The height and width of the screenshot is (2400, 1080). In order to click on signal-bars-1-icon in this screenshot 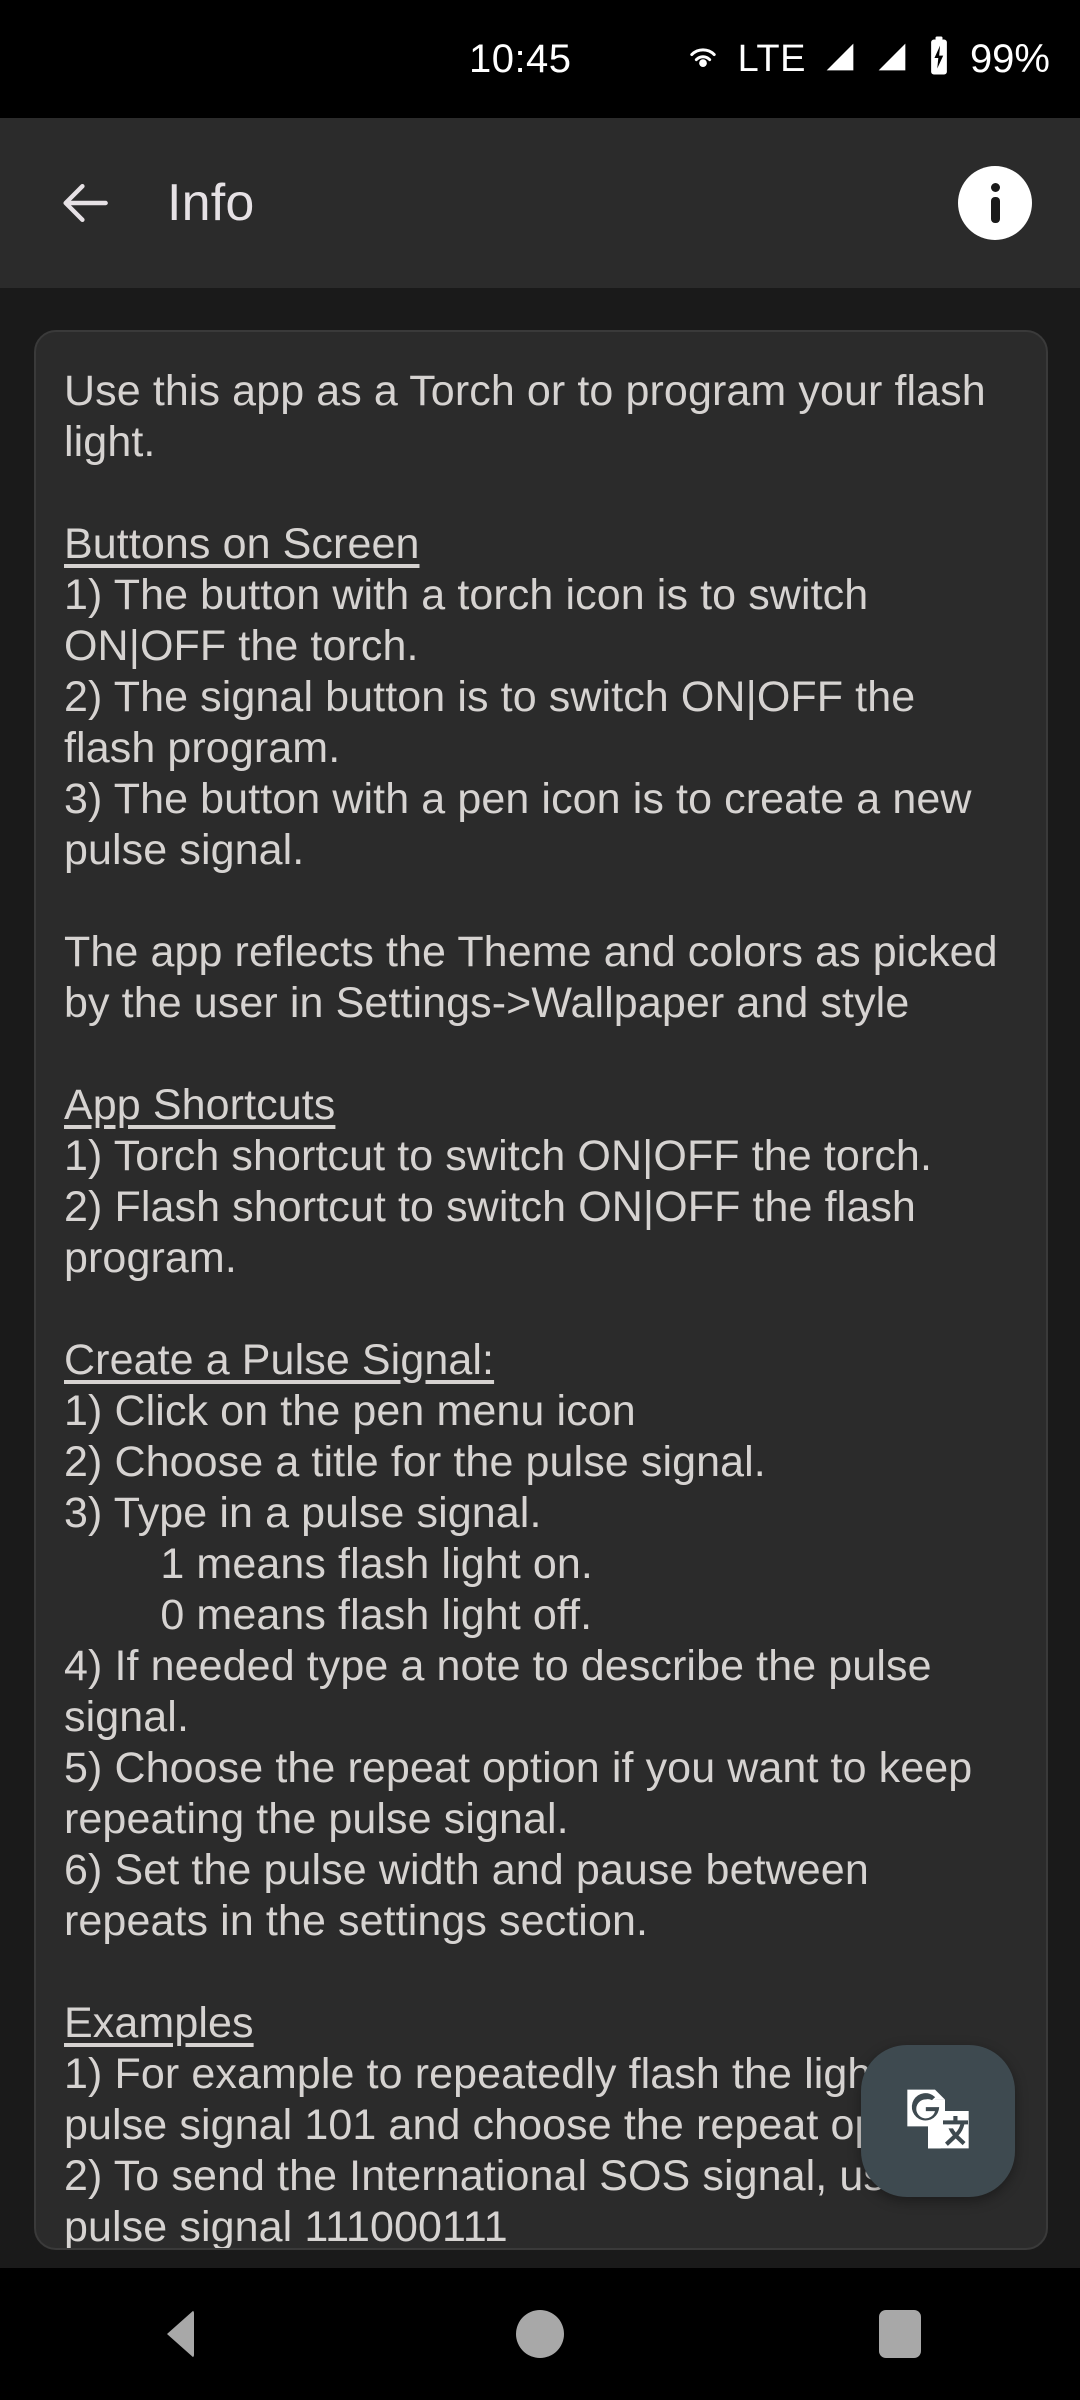, I will do `click(840, 59)`.